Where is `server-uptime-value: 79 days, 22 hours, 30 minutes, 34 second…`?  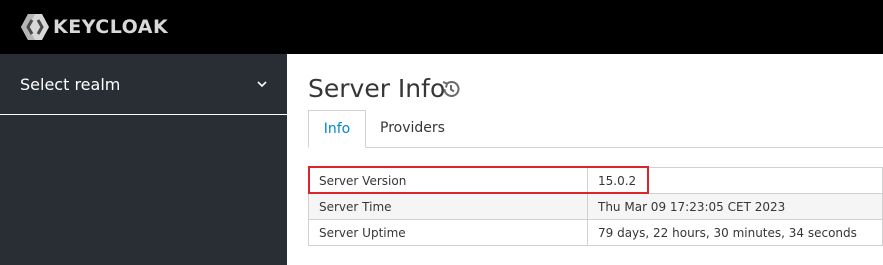
server-uptime-value: 79 days, 22 hours, 30 minutes, 34 second… is located at coordinates (735, 232).